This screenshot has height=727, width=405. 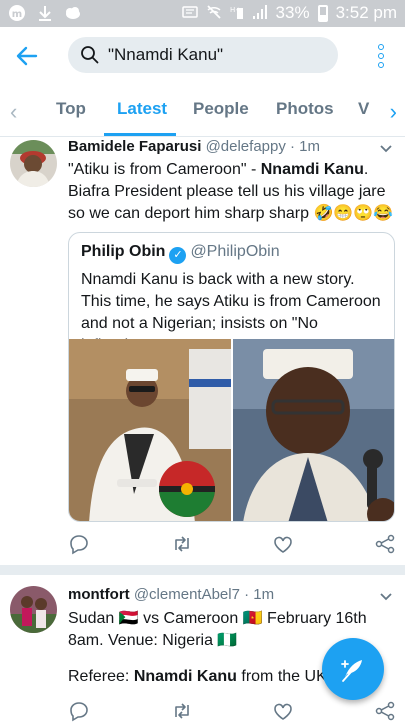 What do you see at coordinates (99, 594) in the screenshot?
I see `tweet-author-name: montfort` at bounding box center [99, 594].